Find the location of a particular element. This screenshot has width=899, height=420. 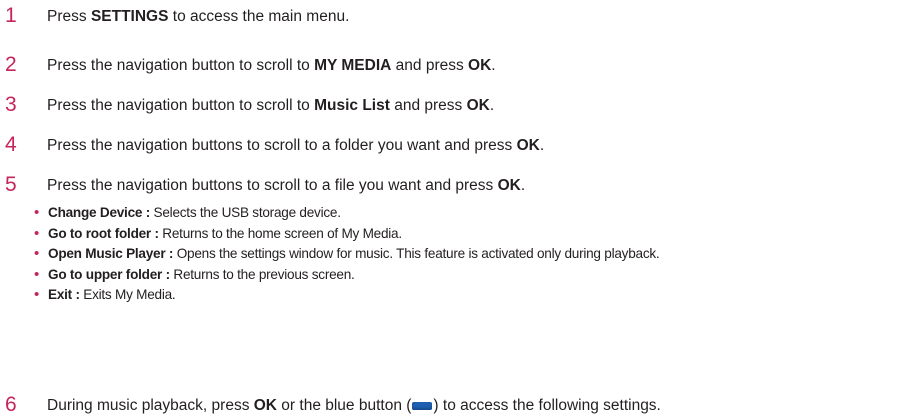

step-text-bold: Music List is located at coordinates (352, 105).